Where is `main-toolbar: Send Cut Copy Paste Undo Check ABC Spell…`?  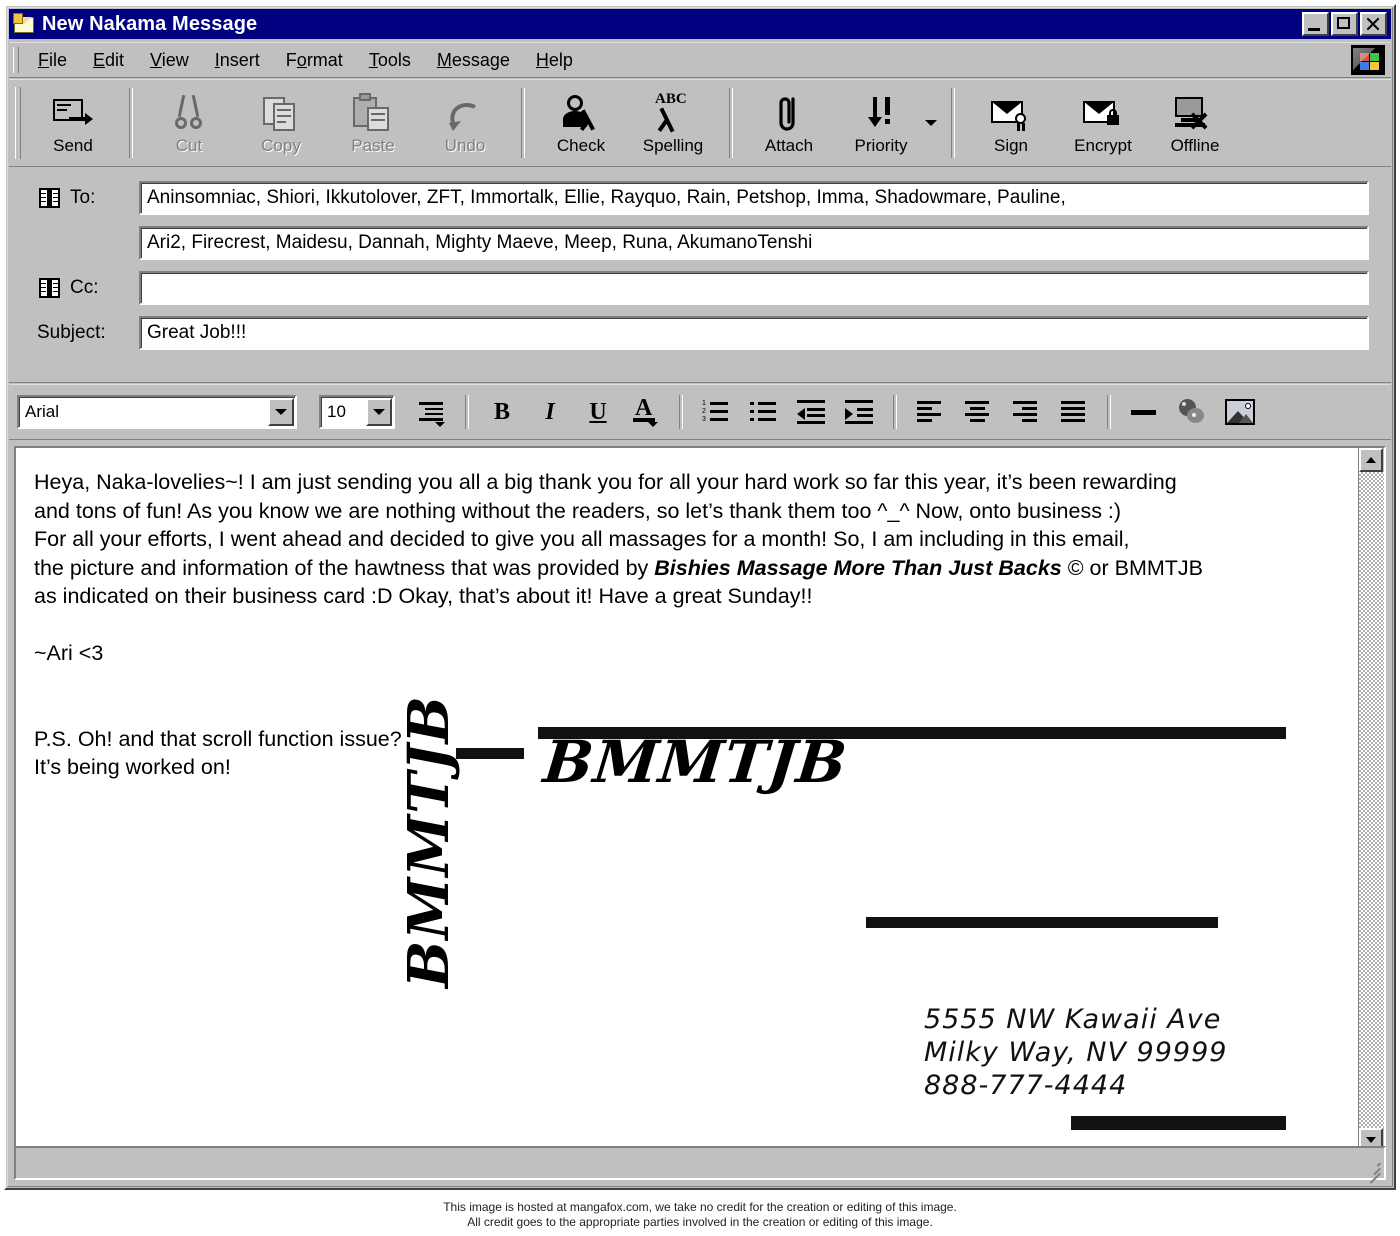
main-toolbar: Send Cut Copy Paste Undo Check ABC Spell… is located at coordinates (700, 123).